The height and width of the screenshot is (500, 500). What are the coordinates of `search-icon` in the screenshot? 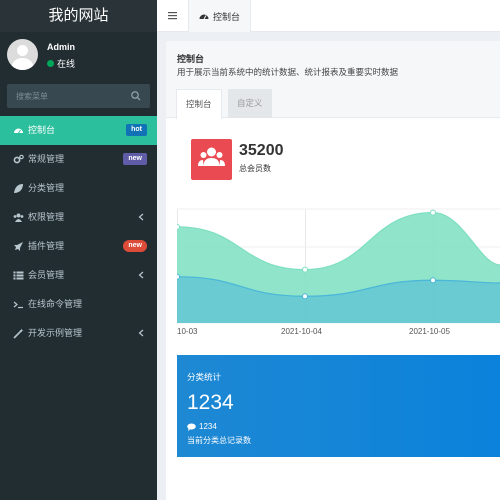 It's located at (136, 96).